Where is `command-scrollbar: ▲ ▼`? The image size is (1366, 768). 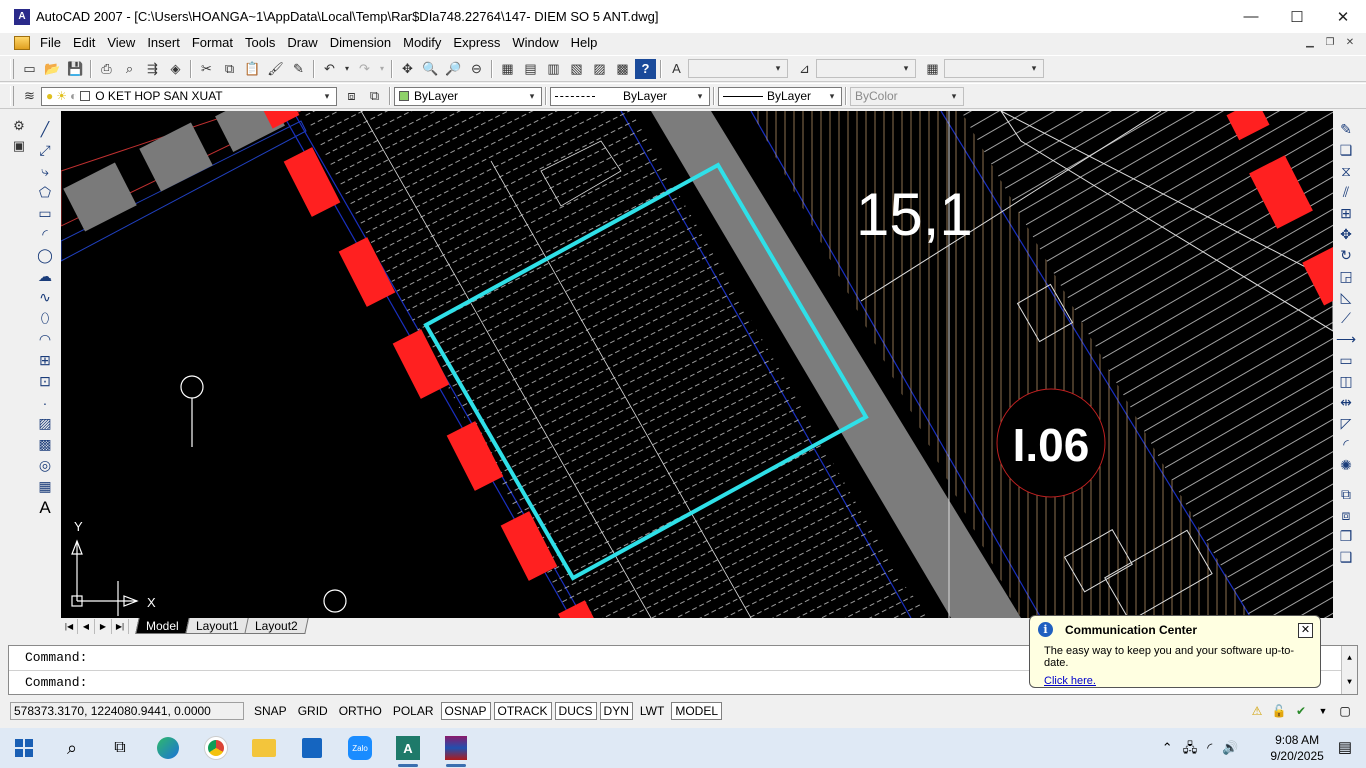
command-scrollbar: ▲ ▼ is located at coordinates (1349, 670).